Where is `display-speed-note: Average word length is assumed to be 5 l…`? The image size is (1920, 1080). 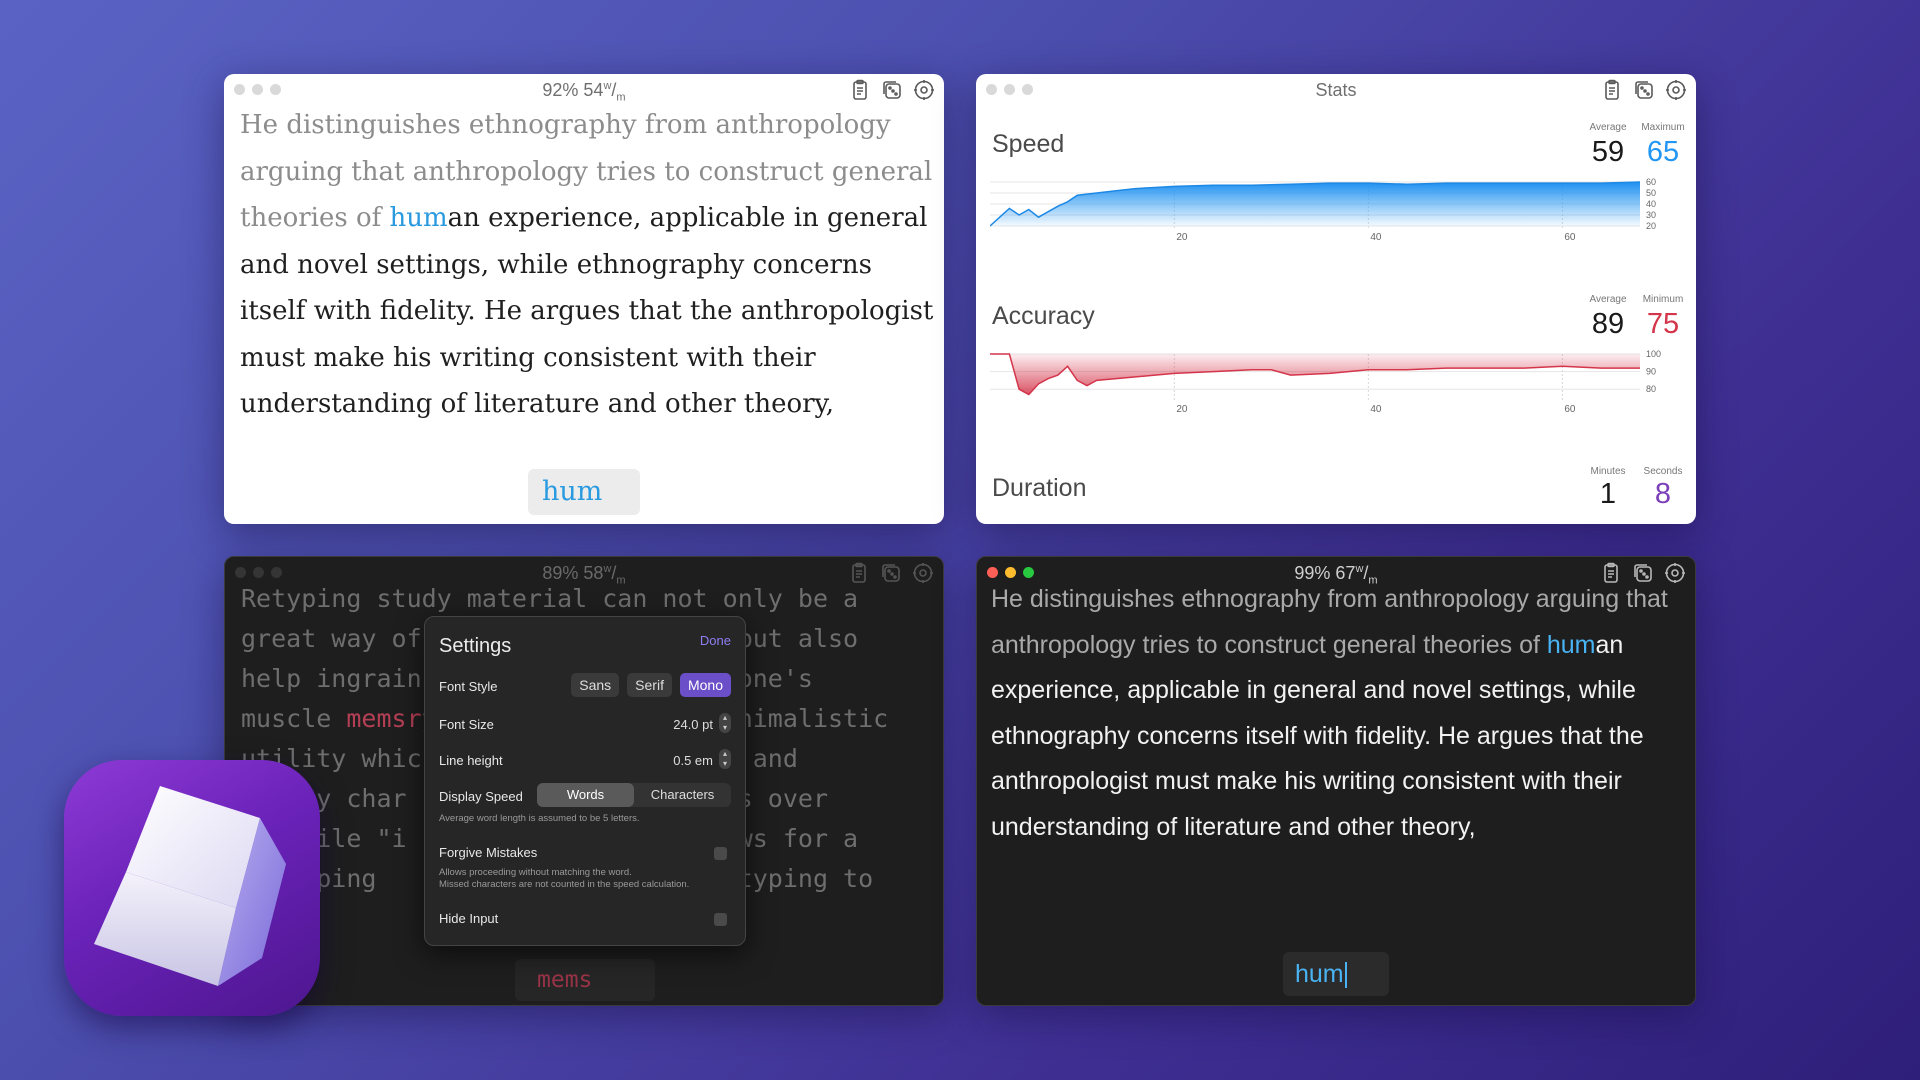 display-speed-note: Average word length is assumed to be 5 l… is located at coordinates (539, 818).